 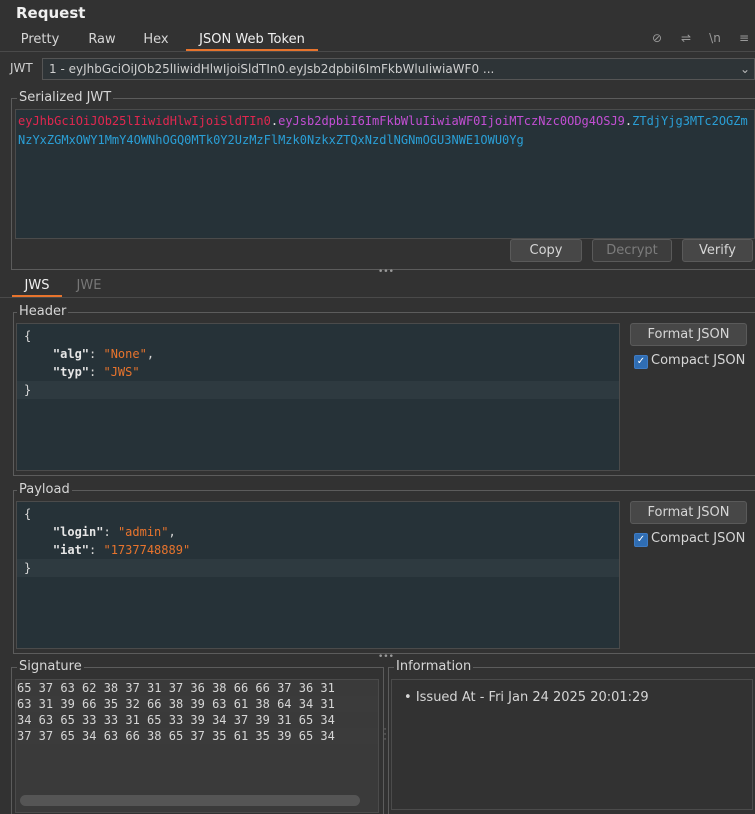 I want to click on eye-slash-icon: ⊘, so click(x=657, y=38).